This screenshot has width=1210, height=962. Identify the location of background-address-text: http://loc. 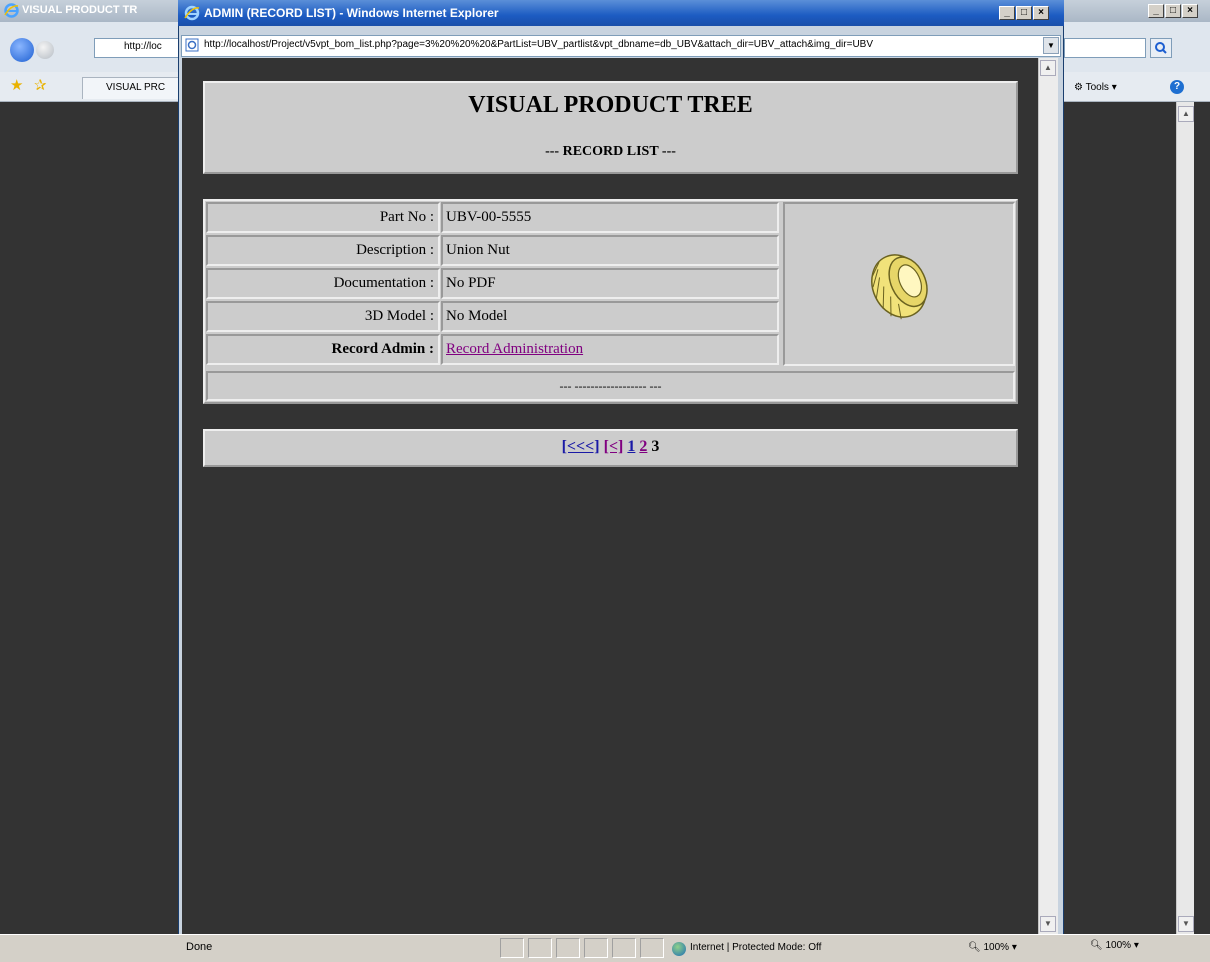
(143, 46).